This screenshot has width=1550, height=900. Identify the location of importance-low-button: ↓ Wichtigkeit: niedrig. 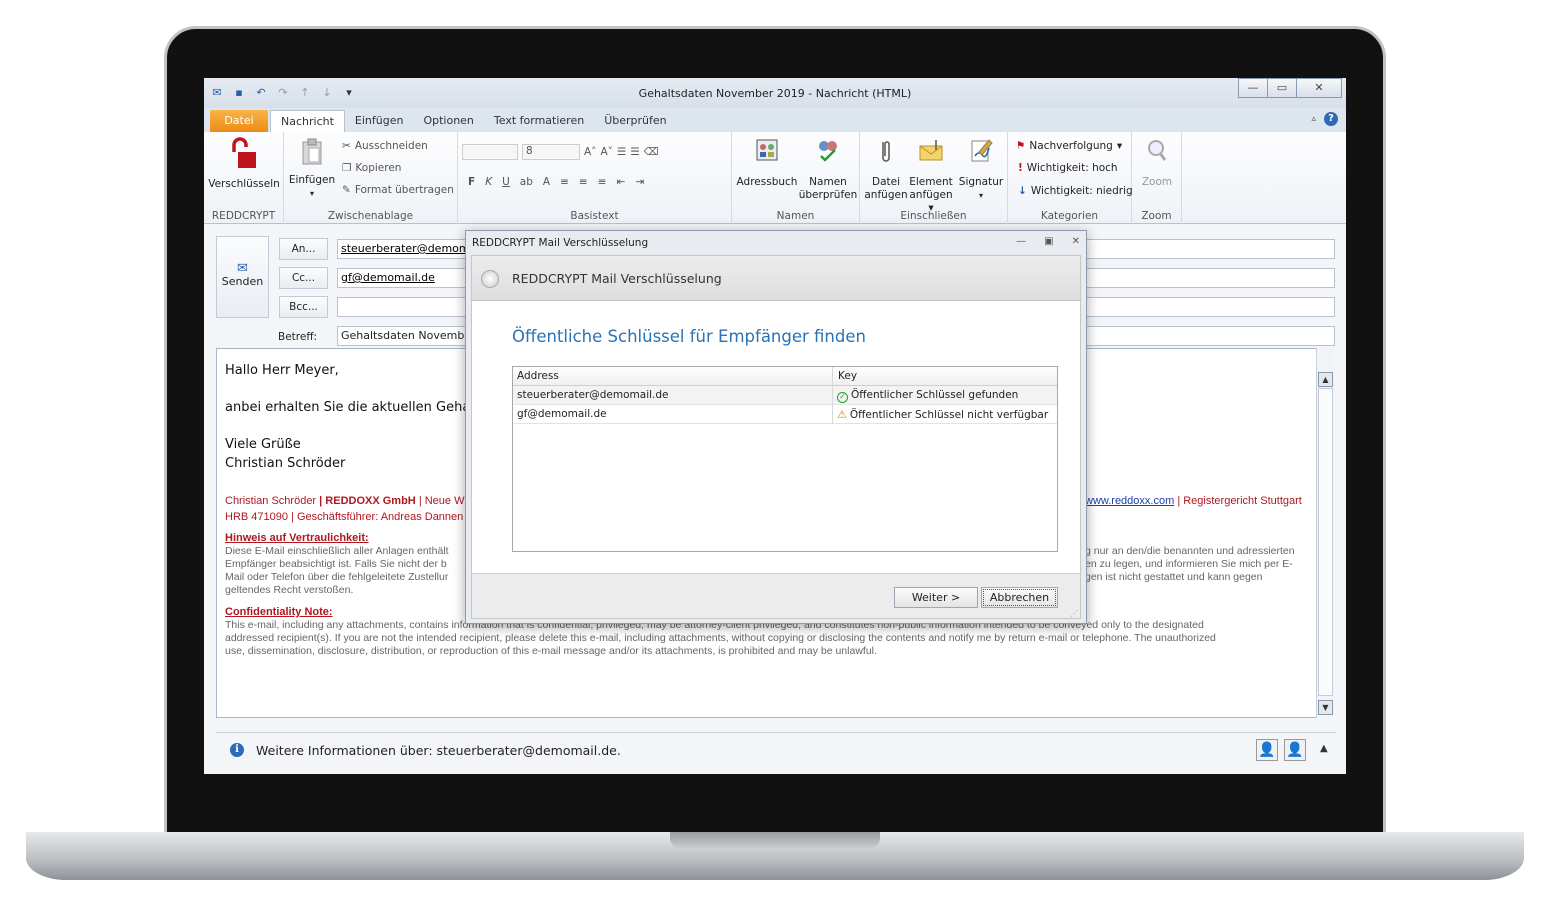
(1075, 191).